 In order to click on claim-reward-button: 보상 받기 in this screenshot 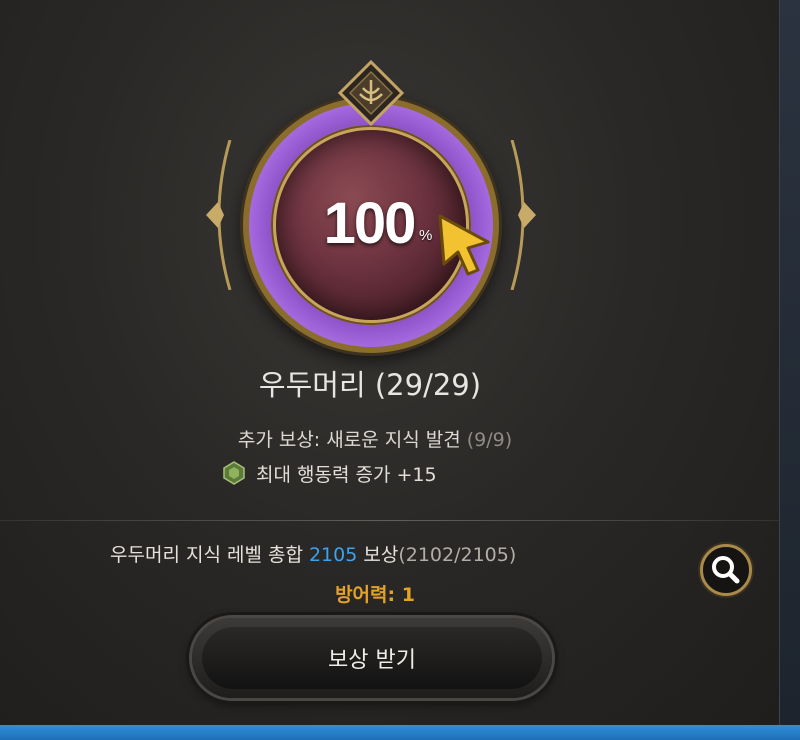, I will do `click(372, 658)`.